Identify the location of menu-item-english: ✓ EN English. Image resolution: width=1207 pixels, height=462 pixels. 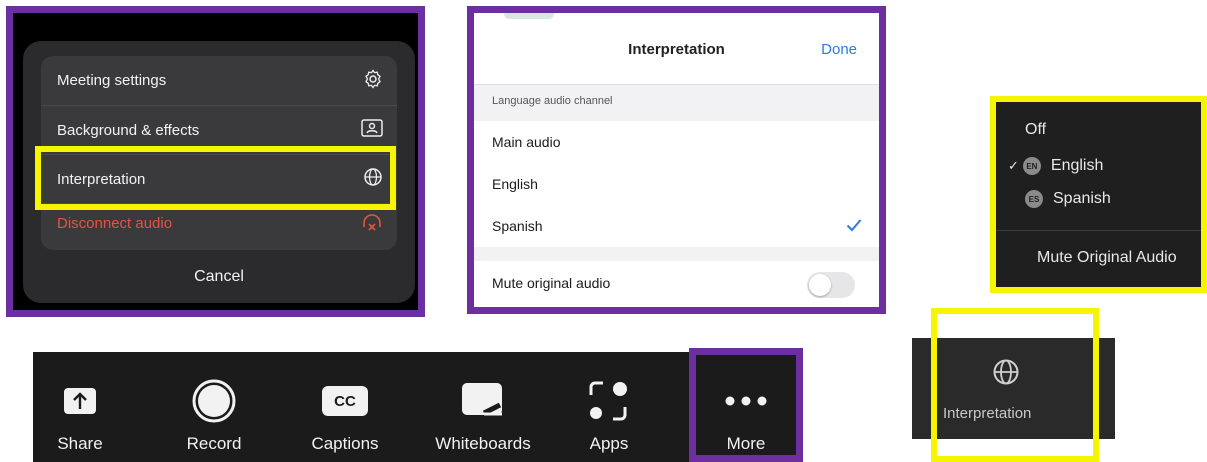
(1055, 166).